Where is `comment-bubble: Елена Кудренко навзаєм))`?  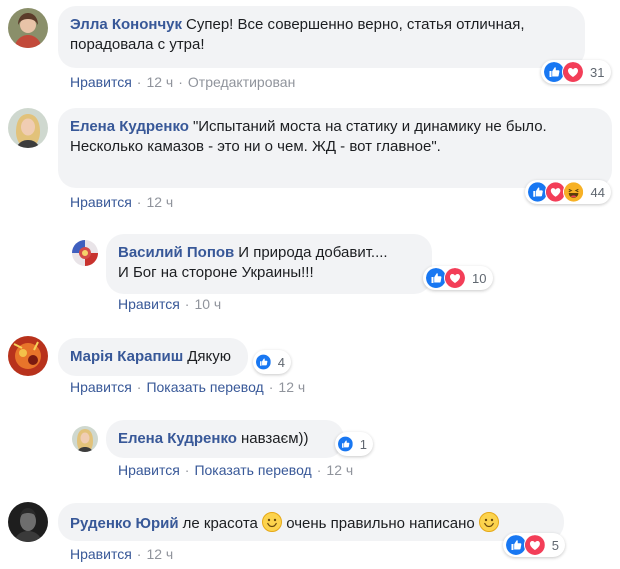 comment-bubble: Елена Кудренко навзаєм)) is located at coordinates (225, 439).